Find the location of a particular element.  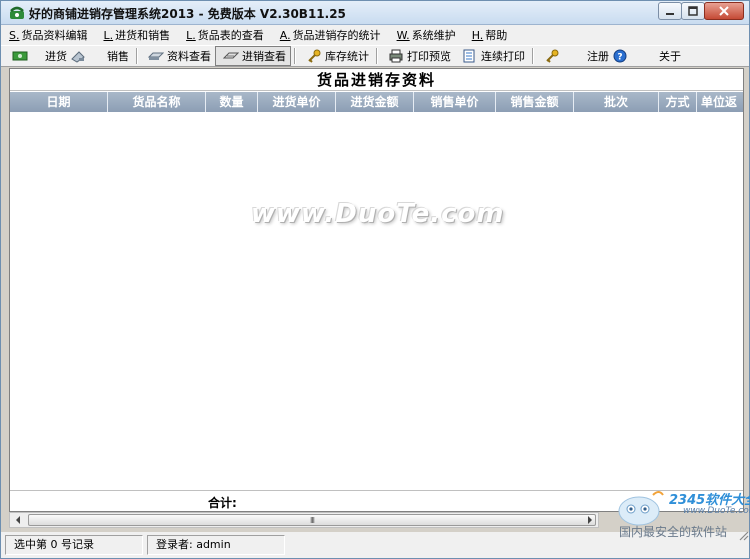

column-header-batch: 批次 is located at coordinates (616, 102).